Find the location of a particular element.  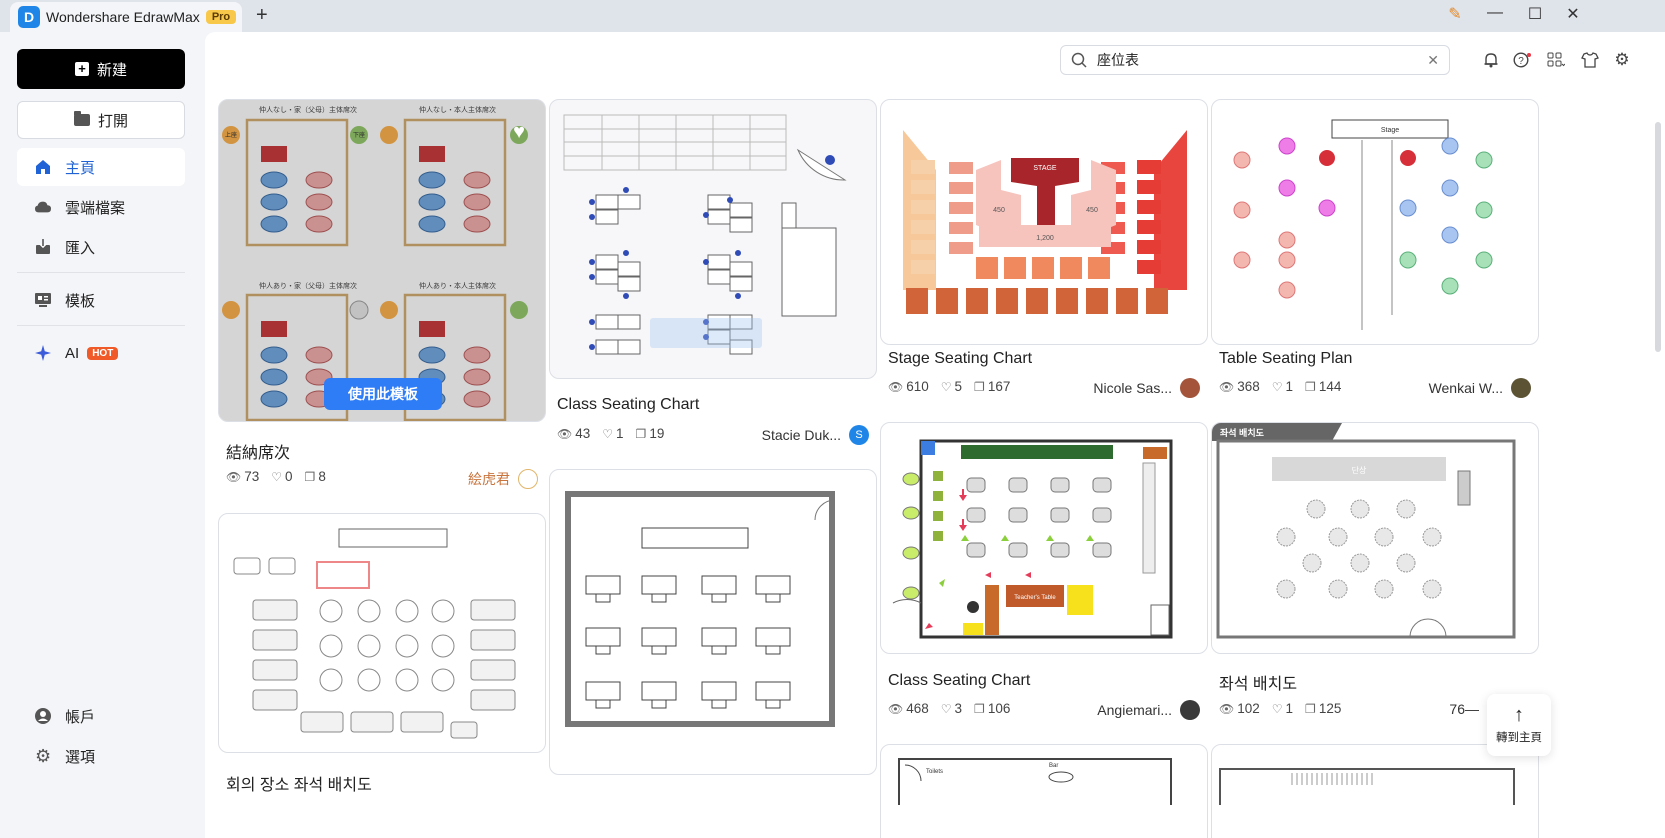

new-tab-button: + is located at coordinates (262, 15).